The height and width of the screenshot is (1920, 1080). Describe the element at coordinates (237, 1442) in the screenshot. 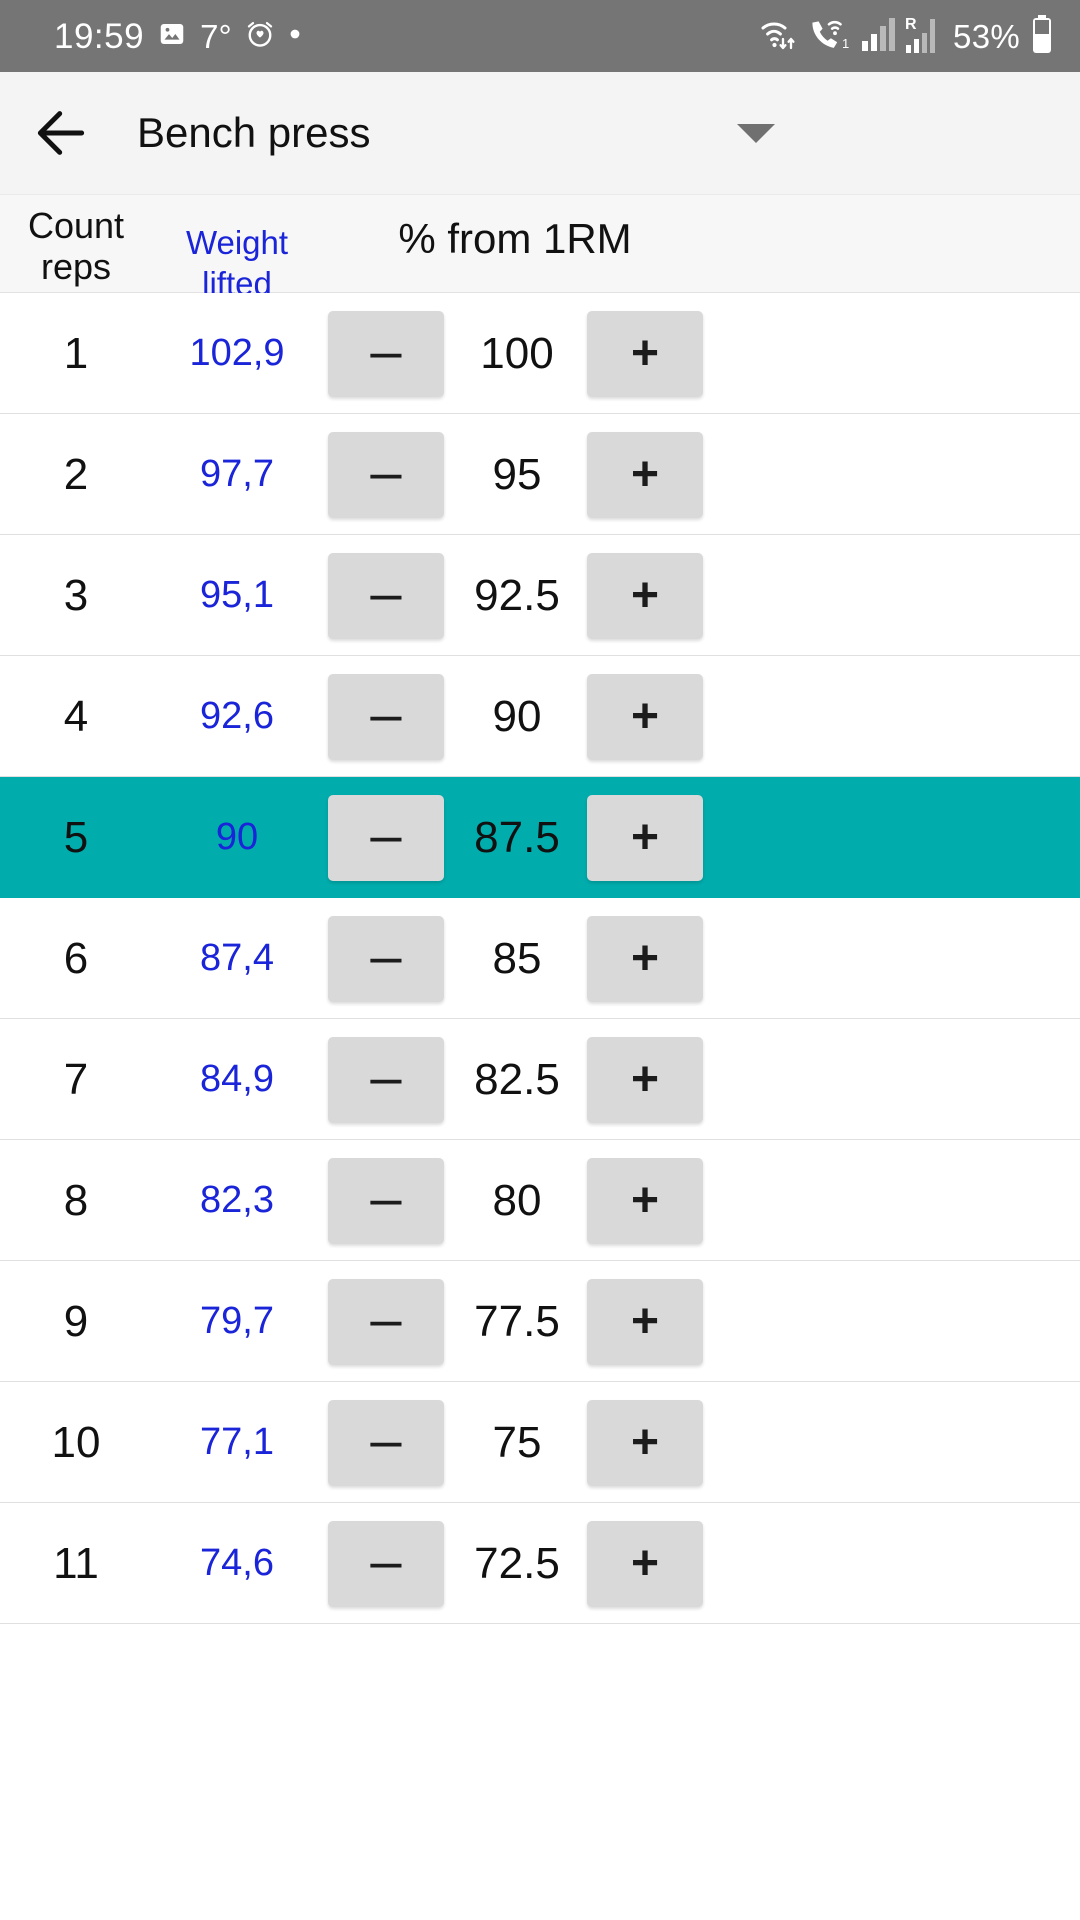

I see `row-weight-value: 77,1` at that location.